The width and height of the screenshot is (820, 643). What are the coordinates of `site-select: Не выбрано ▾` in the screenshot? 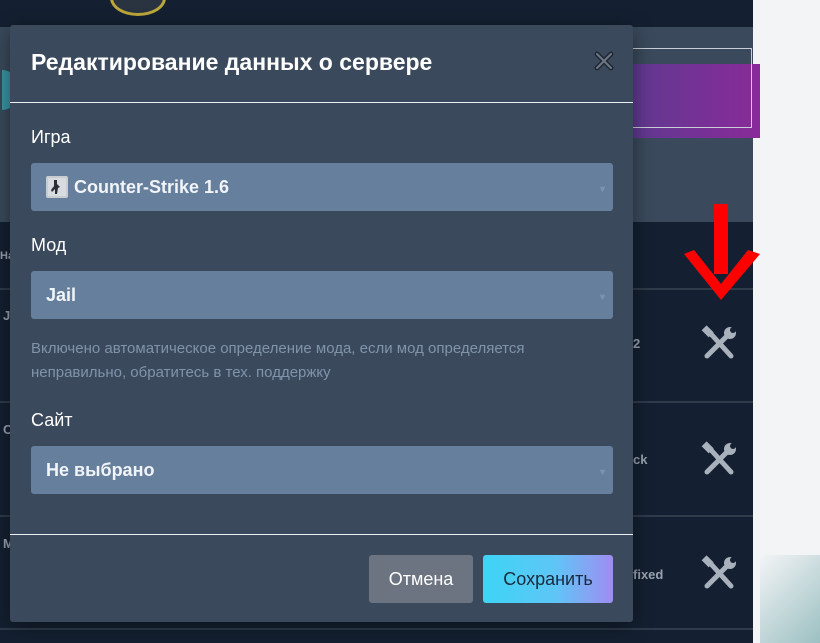 It's located at (322, 470).